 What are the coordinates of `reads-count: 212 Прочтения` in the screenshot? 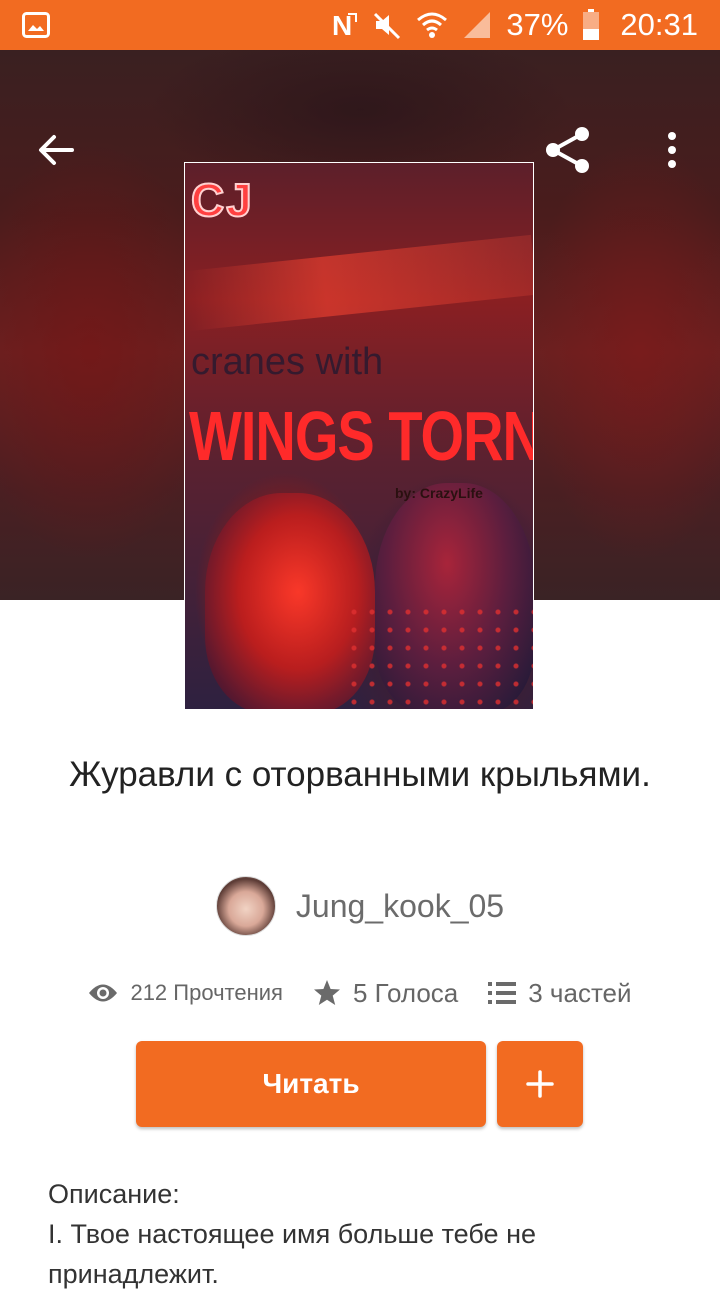 It's located at (206, 992).